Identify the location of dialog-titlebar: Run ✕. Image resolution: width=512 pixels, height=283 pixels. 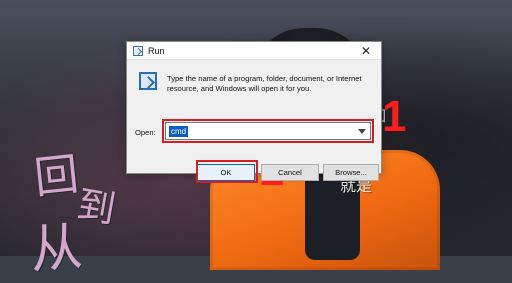
(254, 51).